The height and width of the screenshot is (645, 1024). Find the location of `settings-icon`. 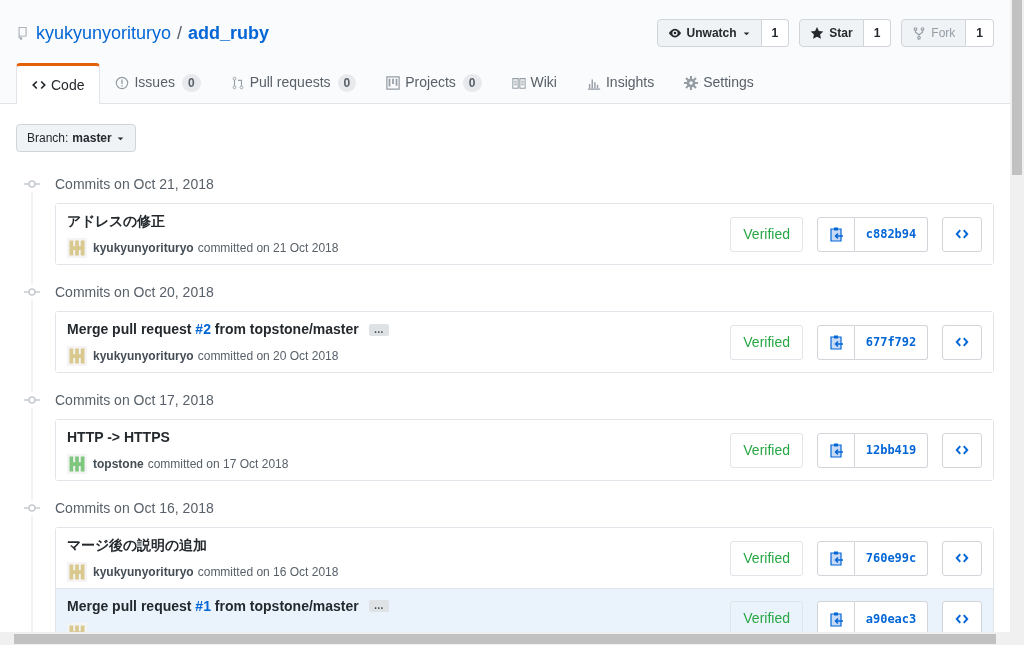

settings-icon is located at coordinates (691, 82).